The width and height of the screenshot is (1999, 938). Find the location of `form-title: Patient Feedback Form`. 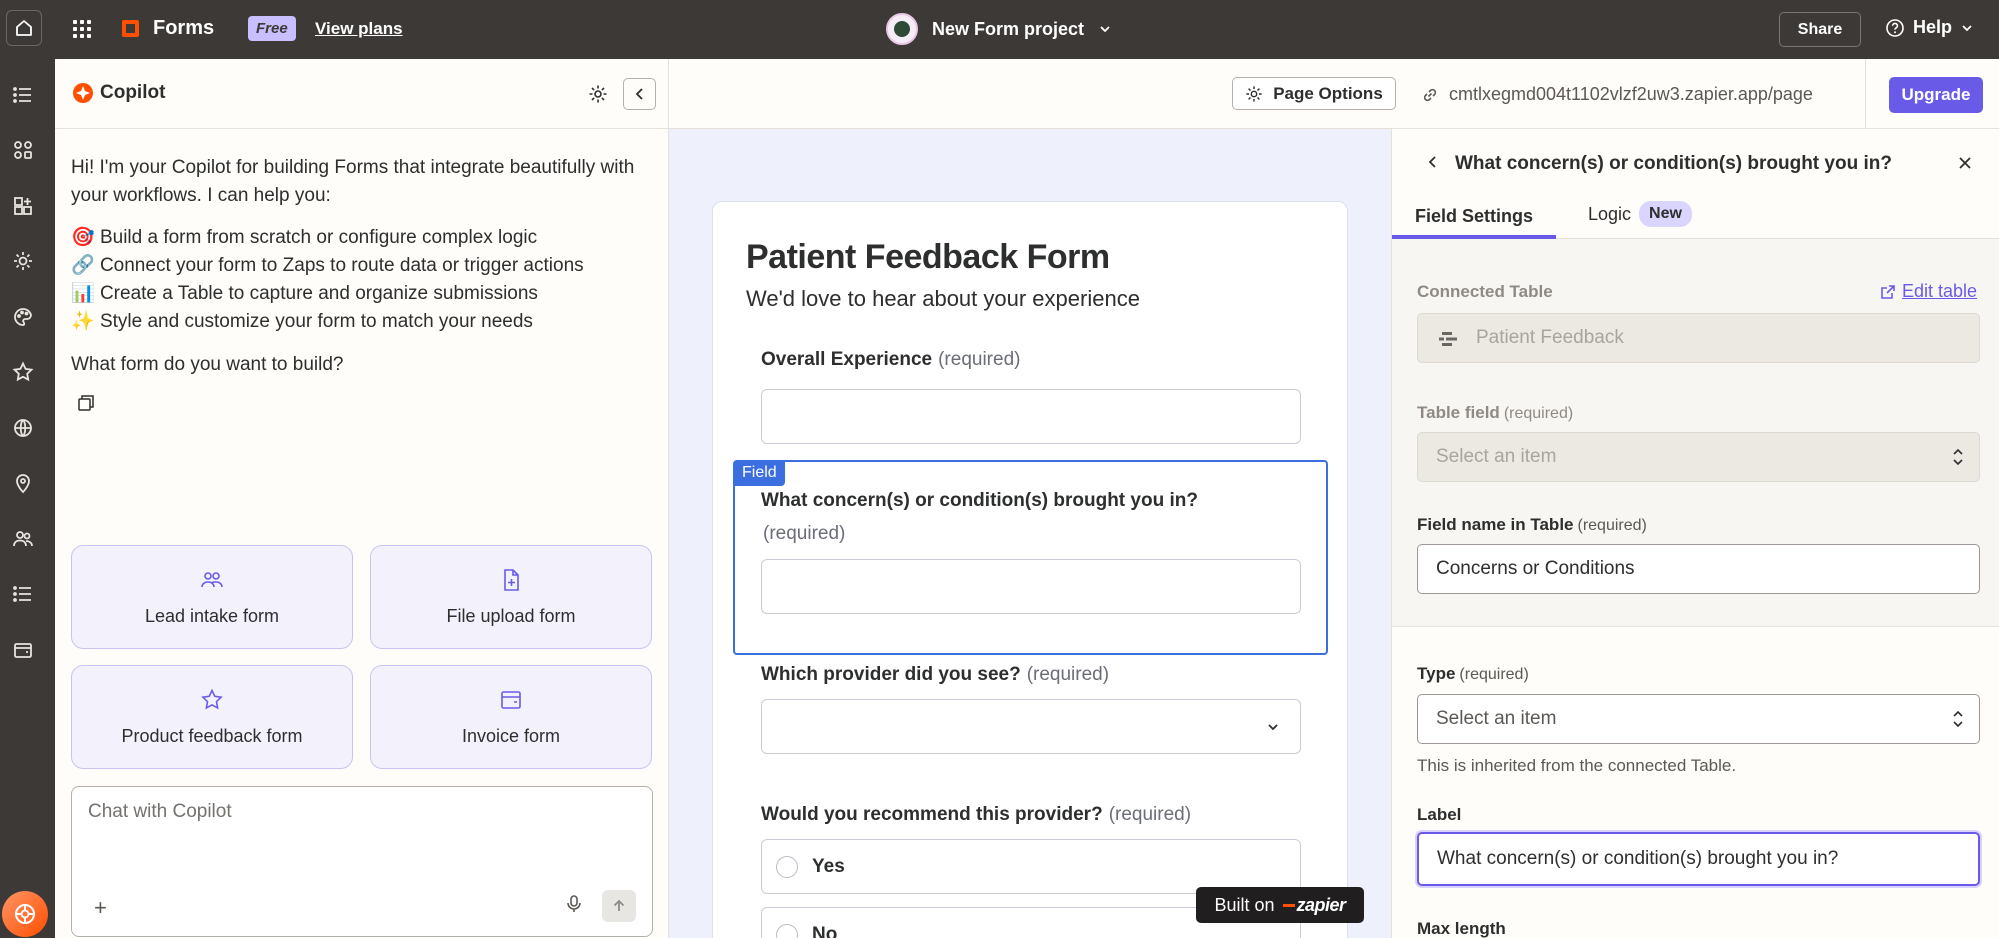

form-title: Patient Feedback Form is located at coordinates (928, 257).